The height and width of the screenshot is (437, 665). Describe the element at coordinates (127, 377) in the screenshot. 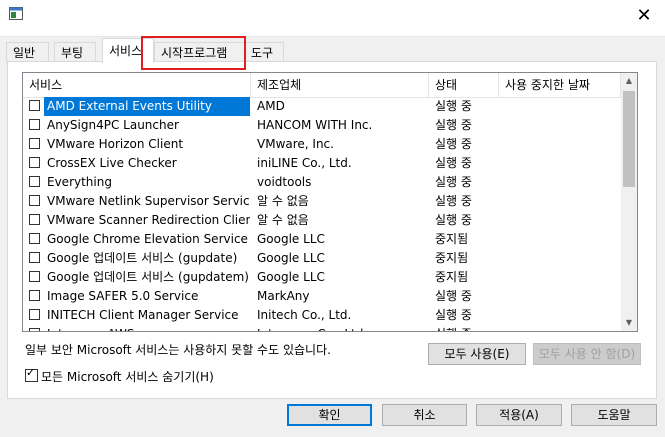

I see `hide-ms-label: 모든 Microsoft 서비스 숨기기(H)` at that location.